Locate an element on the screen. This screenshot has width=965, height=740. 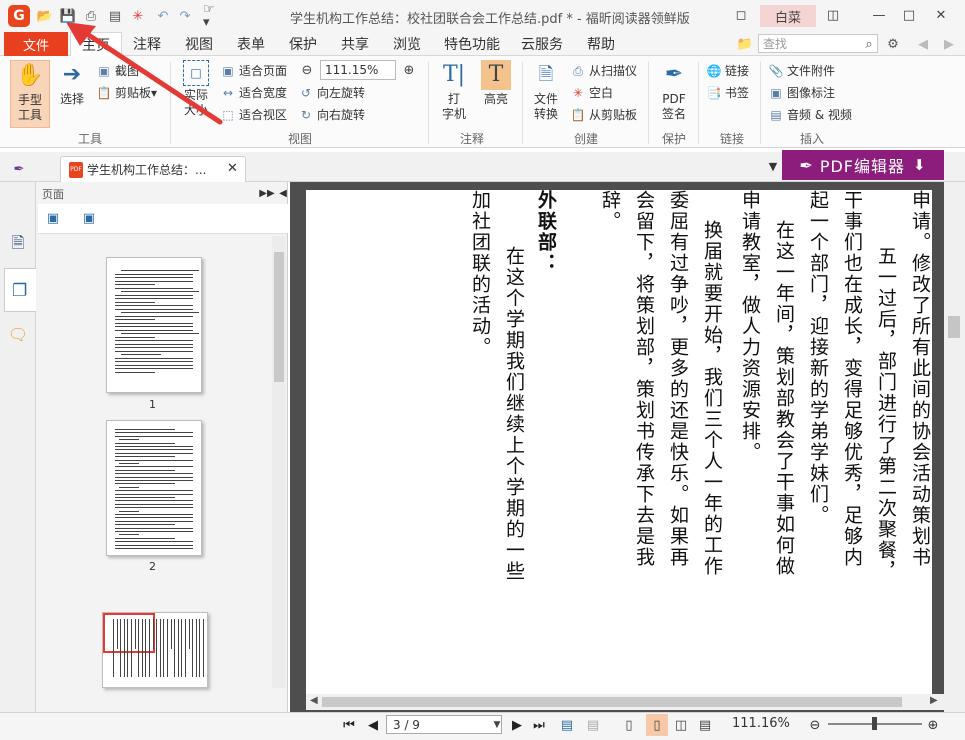
highlight-button: T 高亮 is located at coordinates (496, 94).